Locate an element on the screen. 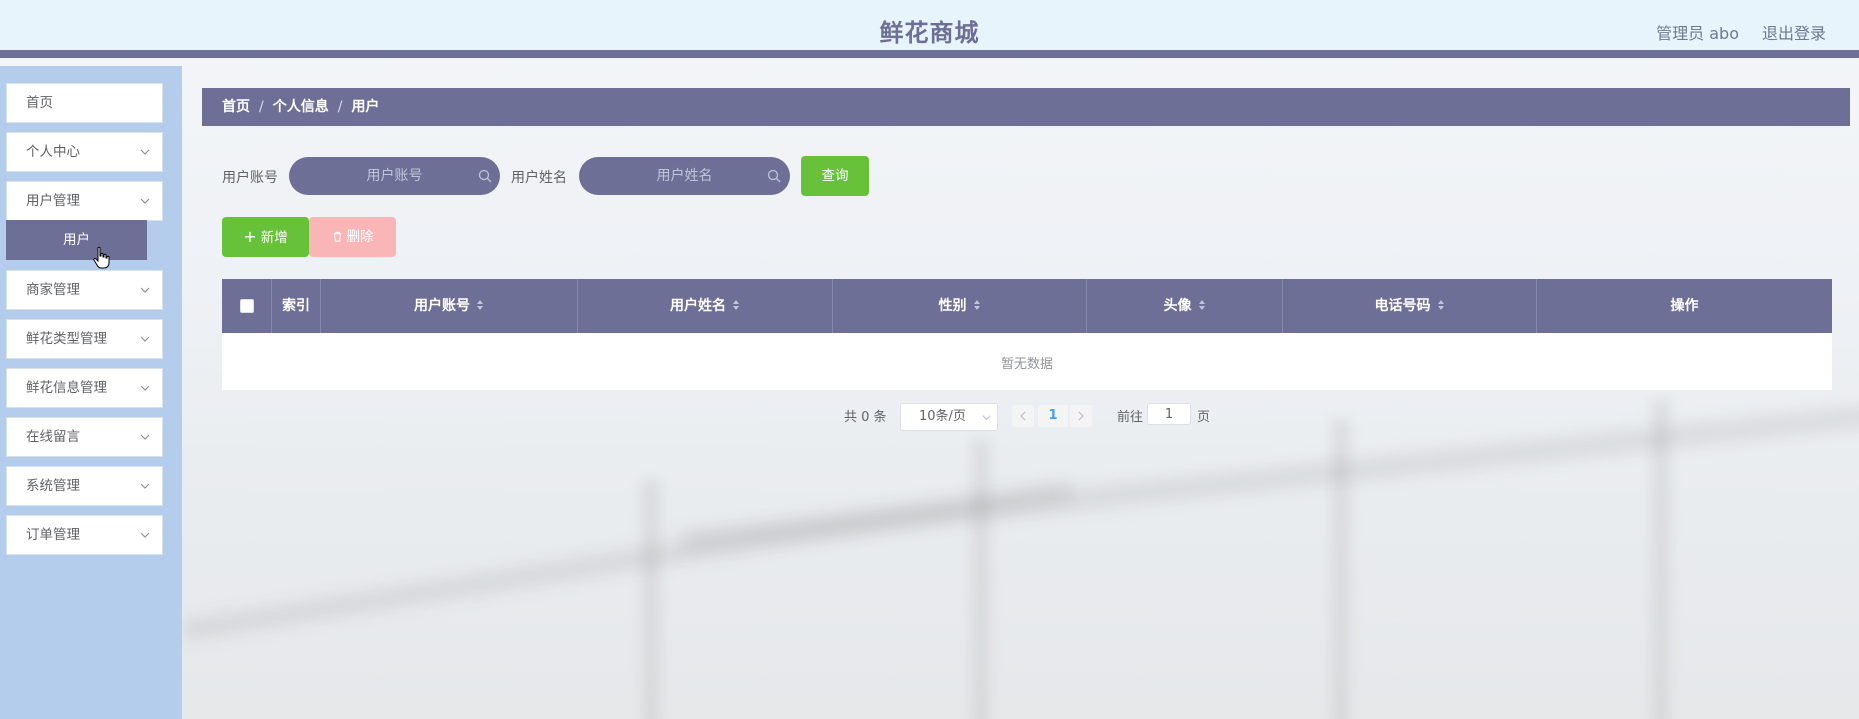 The width and height of the screenshot is (1859, 719). sidebar-item-flower-type-management: 鲜花类型管理 is located at coordinates (84, 339).